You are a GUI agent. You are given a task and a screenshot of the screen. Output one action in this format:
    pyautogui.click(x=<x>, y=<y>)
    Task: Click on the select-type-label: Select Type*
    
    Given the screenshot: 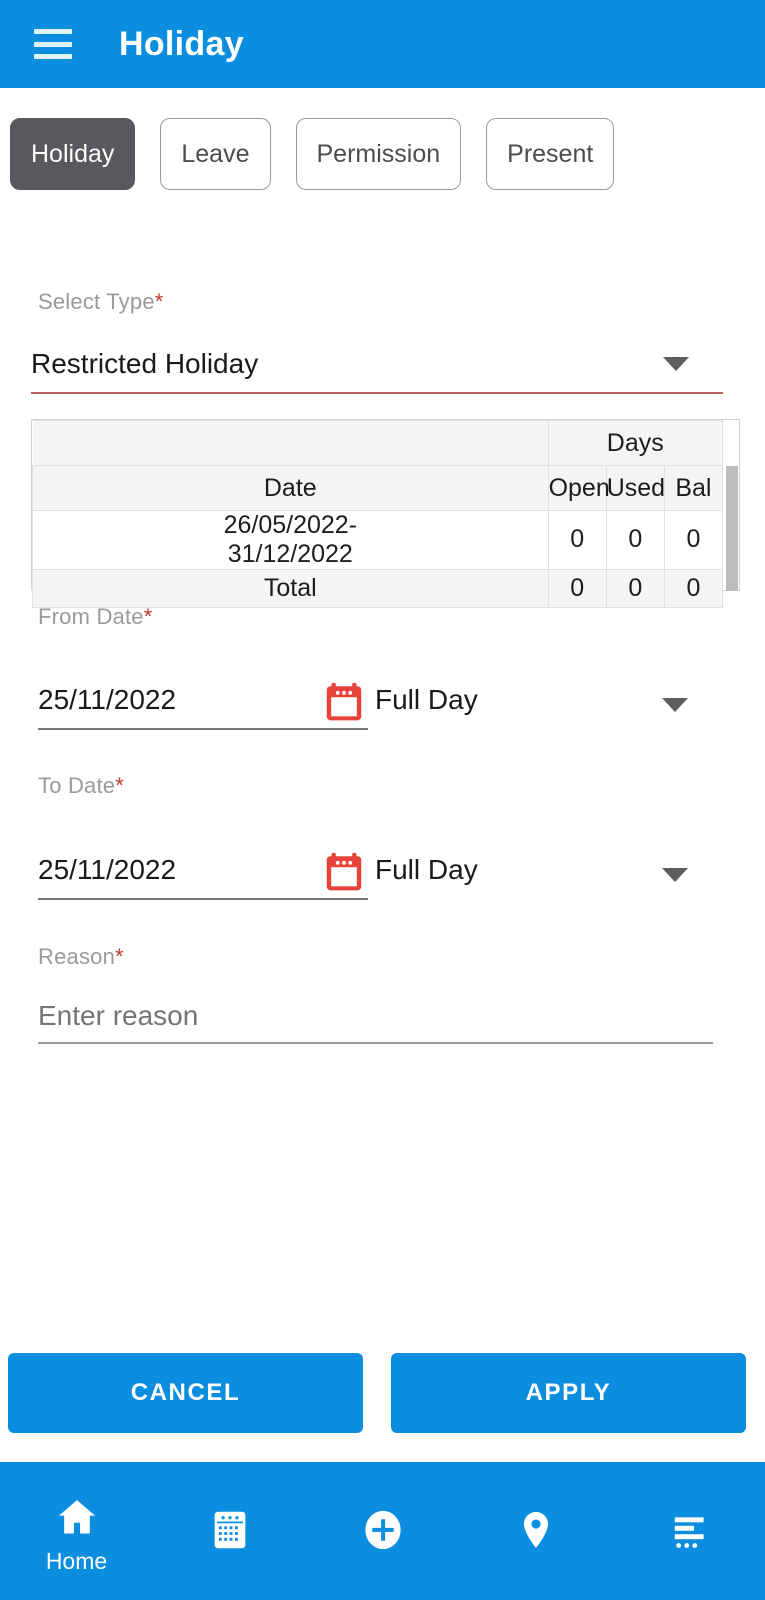 What is the action you would take?
    pyautogui.click(x=101, y=302)
    